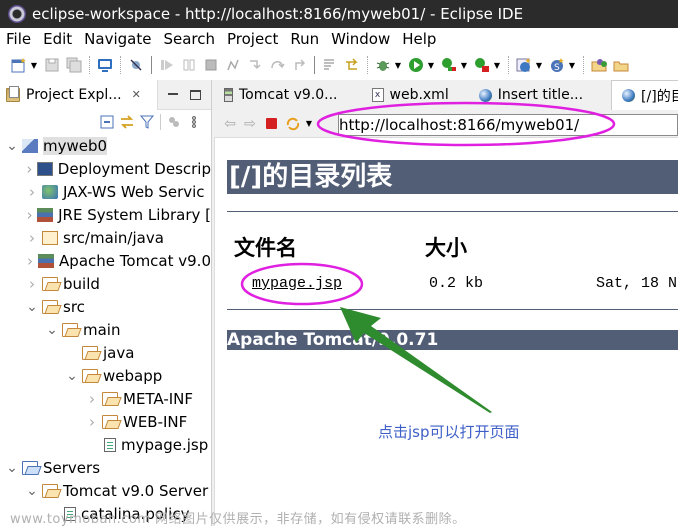 The image size is (678, 526). What do you see at coordinates (211, 65) in the screenshot?
I see `terminate-icon` at bounding box center [211, 65].